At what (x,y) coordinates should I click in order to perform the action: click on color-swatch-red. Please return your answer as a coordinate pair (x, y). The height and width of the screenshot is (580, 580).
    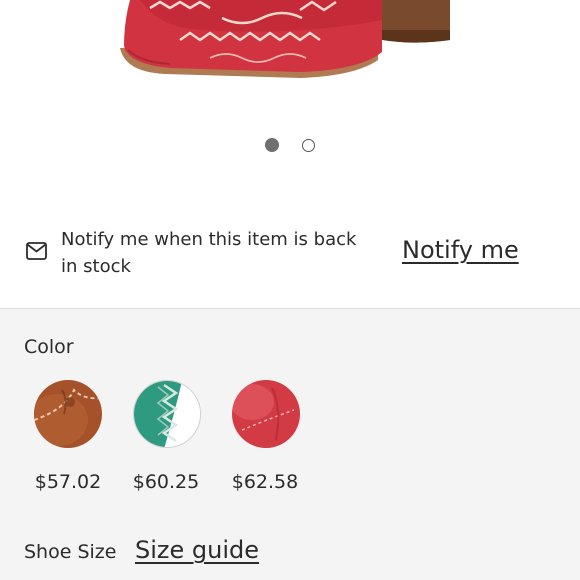
    Looking at the image, I should click on (266, 414).